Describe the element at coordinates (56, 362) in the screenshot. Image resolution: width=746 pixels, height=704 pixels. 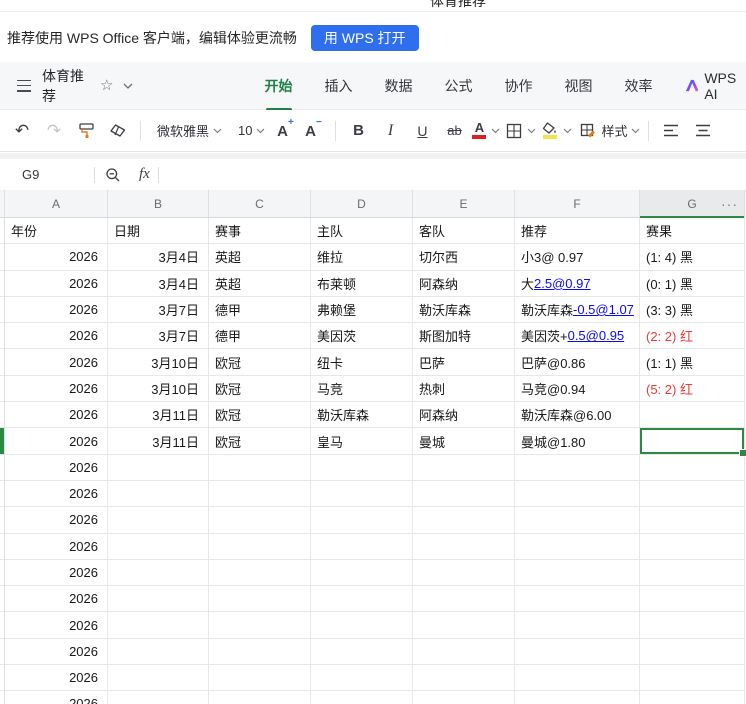
I see `cell-A6: 2026` at that location.